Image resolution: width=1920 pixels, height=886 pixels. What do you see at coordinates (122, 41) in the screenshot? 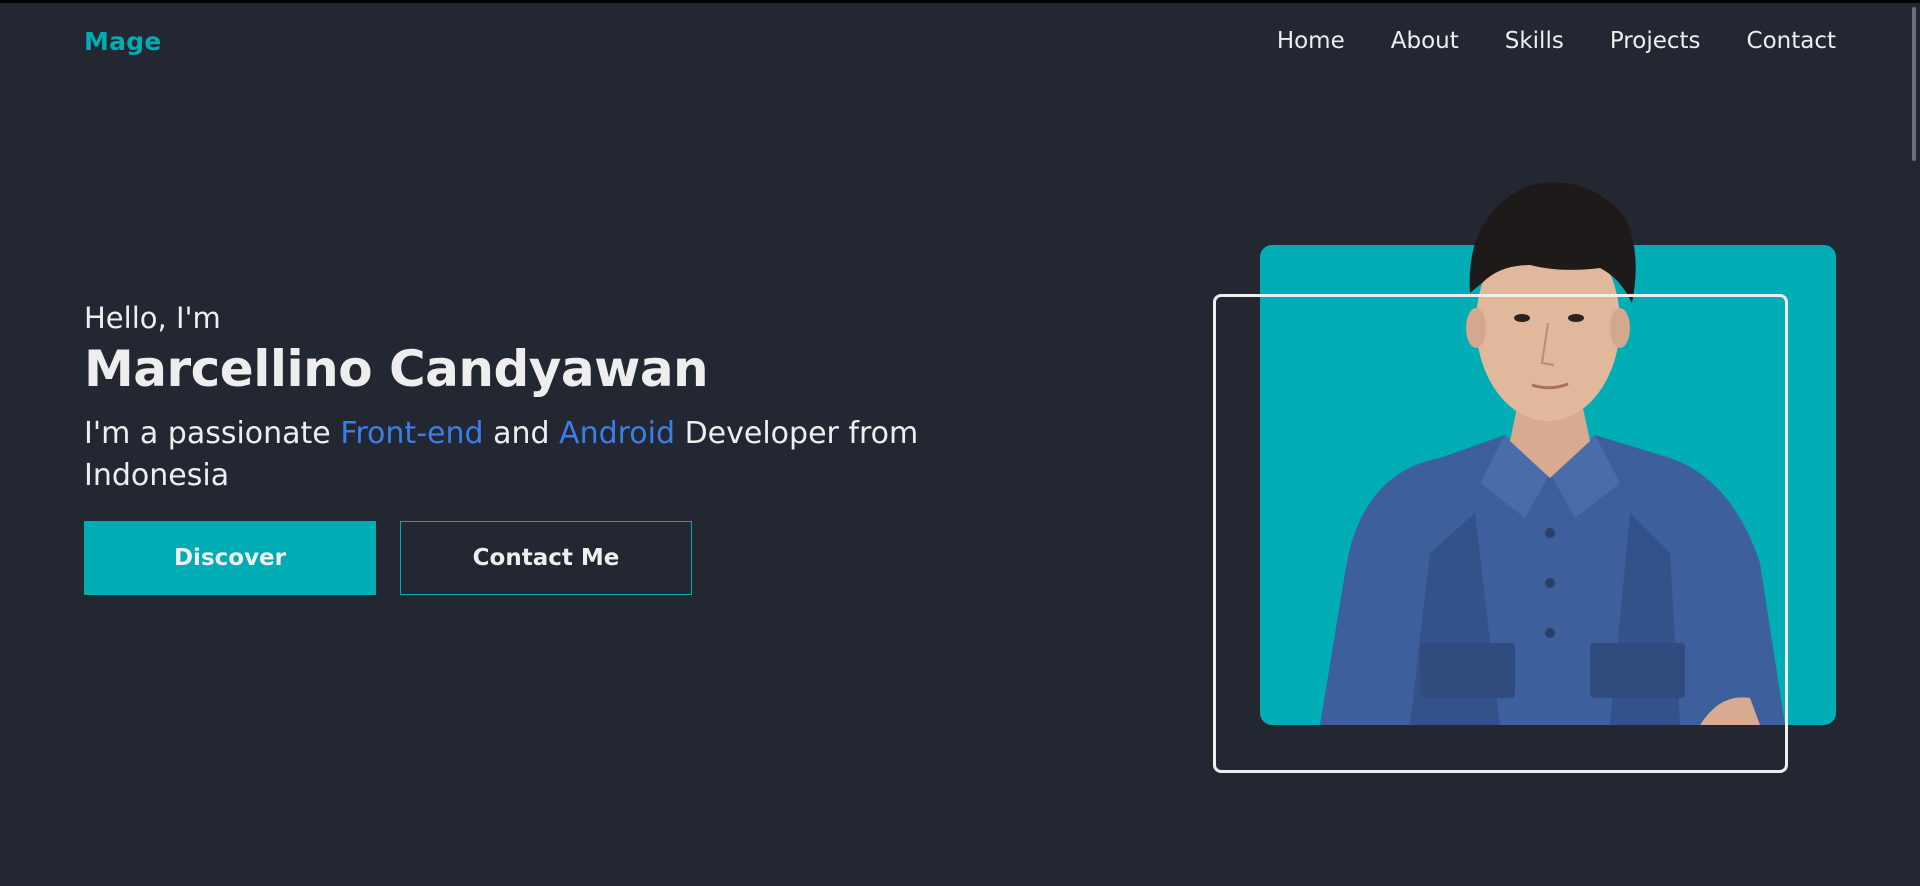
I see `logo-link: Mage` at bounding box center [122, 41].